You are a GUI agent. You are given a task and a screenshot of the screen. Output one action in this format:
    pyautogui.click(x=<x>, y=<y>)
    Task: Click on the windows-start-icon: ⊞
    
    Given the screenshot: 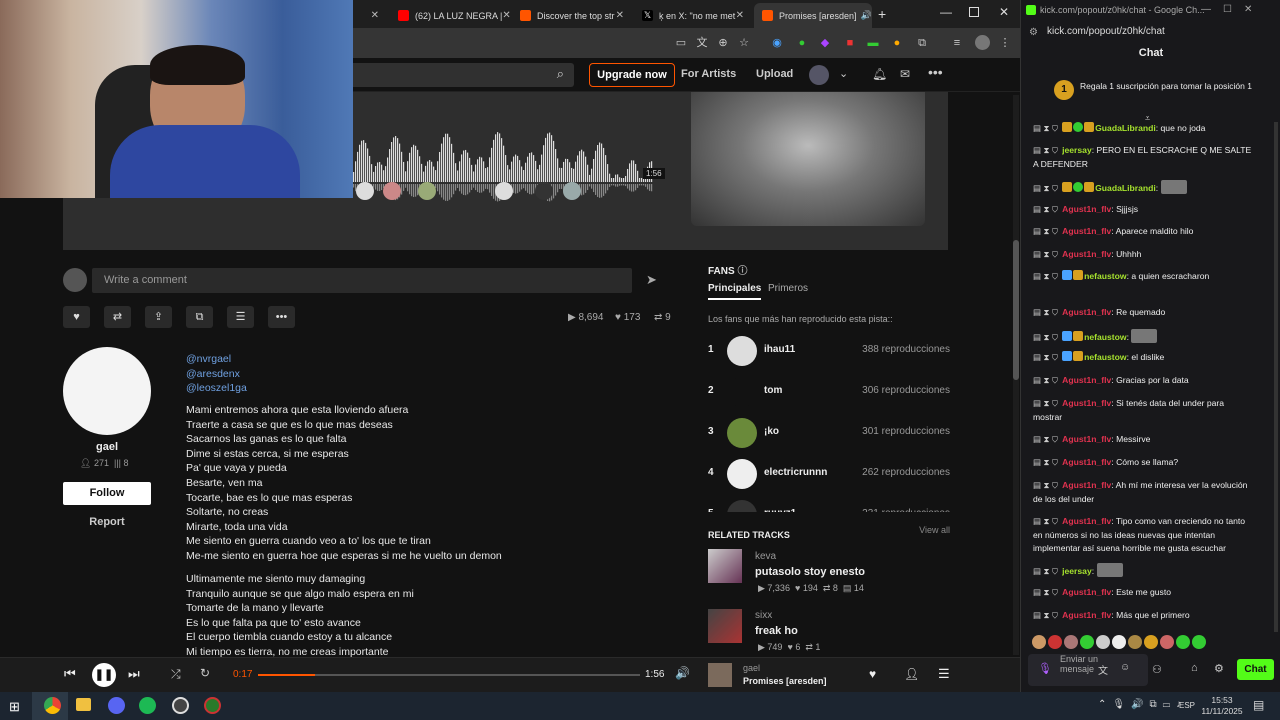 What is the action you would take?
    pyautogui.click(x=14, y=707)
    